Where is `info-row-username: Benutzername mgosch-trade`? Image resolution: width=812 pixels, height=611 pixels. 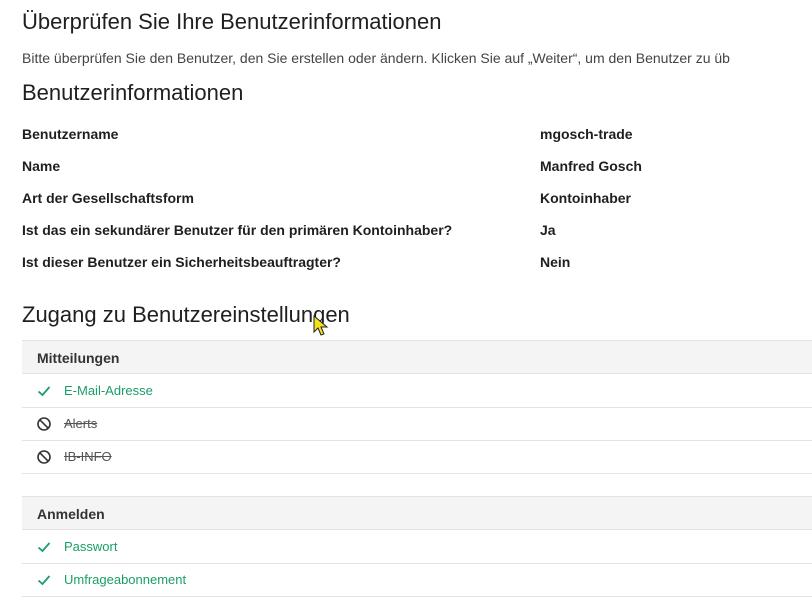
info-row-username: Benutzername mgosch-trade is located at coordinates (417, 136).